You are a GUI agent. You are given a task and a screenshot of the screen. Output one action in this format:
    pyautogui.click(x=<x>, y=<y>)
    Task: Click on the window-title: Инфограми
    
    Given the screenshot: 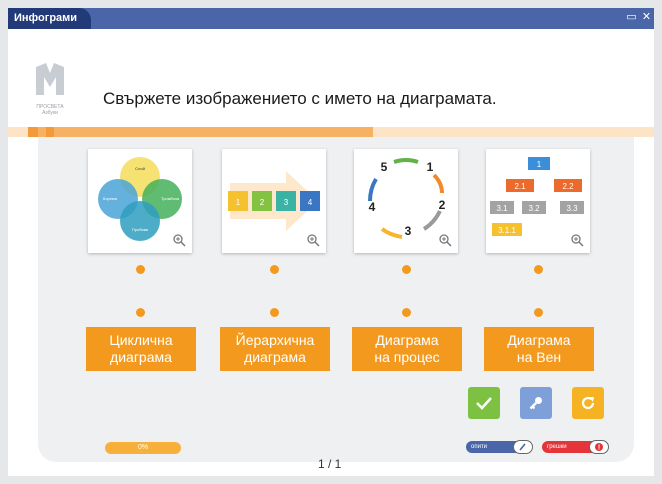 What is the action you would take?
    pyautogui.click(x=50, y=18)
    